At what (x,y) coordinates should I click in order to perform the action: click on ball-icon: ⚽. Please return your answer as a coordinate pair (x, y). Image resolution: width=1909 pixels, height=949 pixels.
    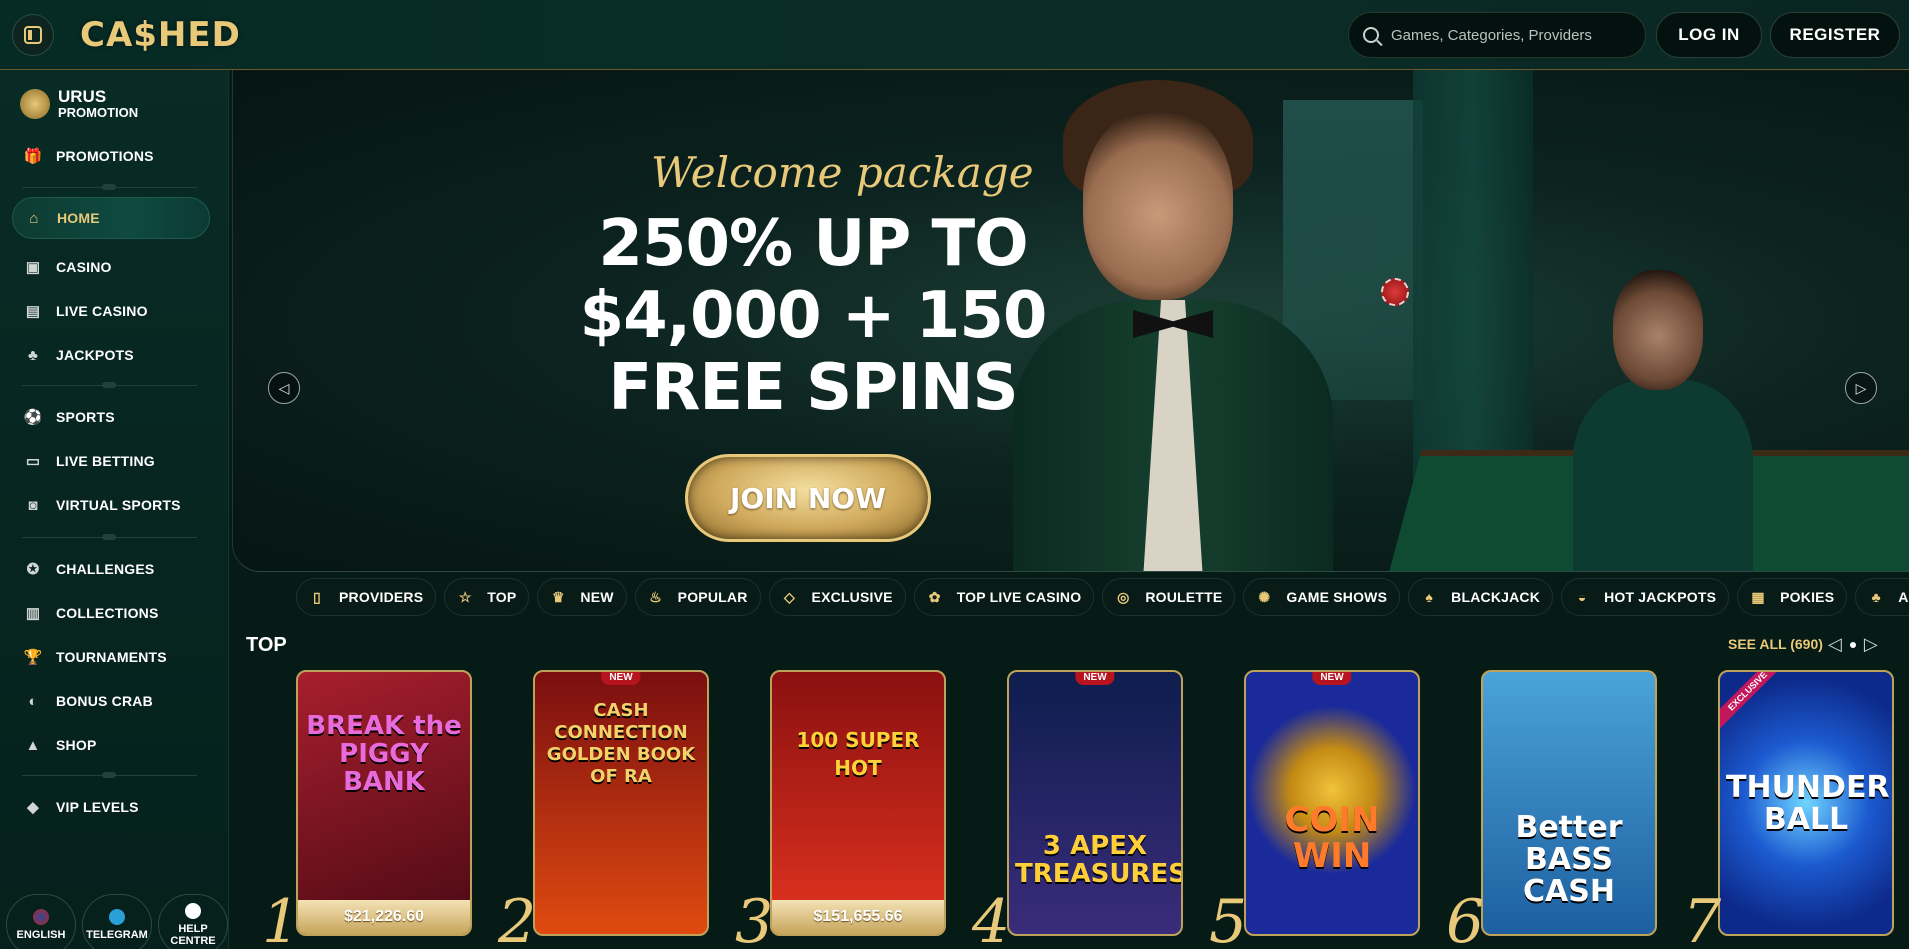
    Looking at the image, I should click on (33, 417).